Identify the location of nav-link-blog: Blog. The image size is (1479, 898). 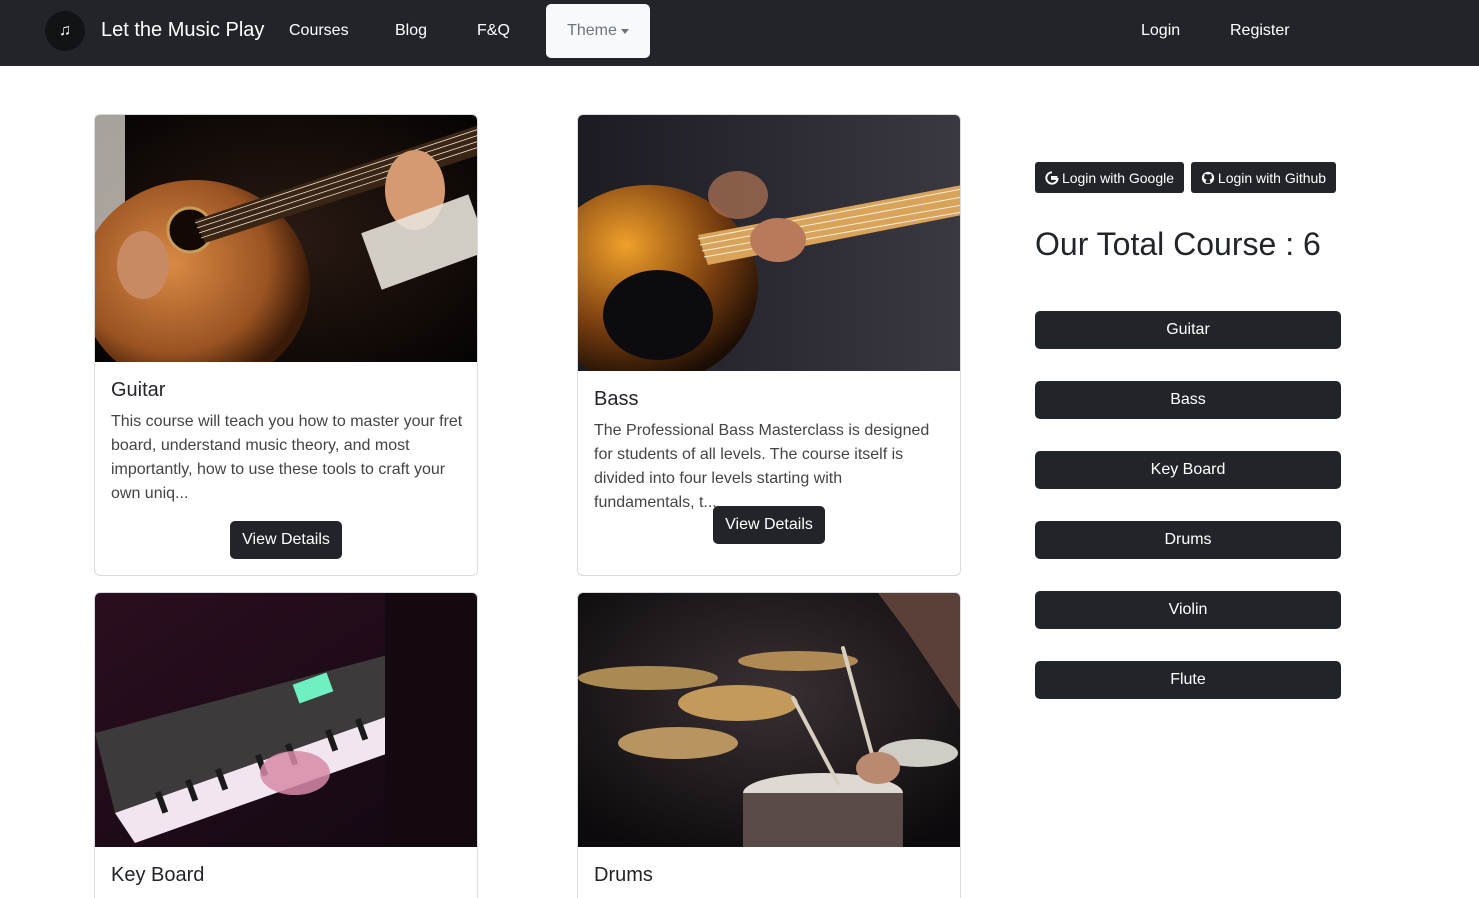
(411, 31).